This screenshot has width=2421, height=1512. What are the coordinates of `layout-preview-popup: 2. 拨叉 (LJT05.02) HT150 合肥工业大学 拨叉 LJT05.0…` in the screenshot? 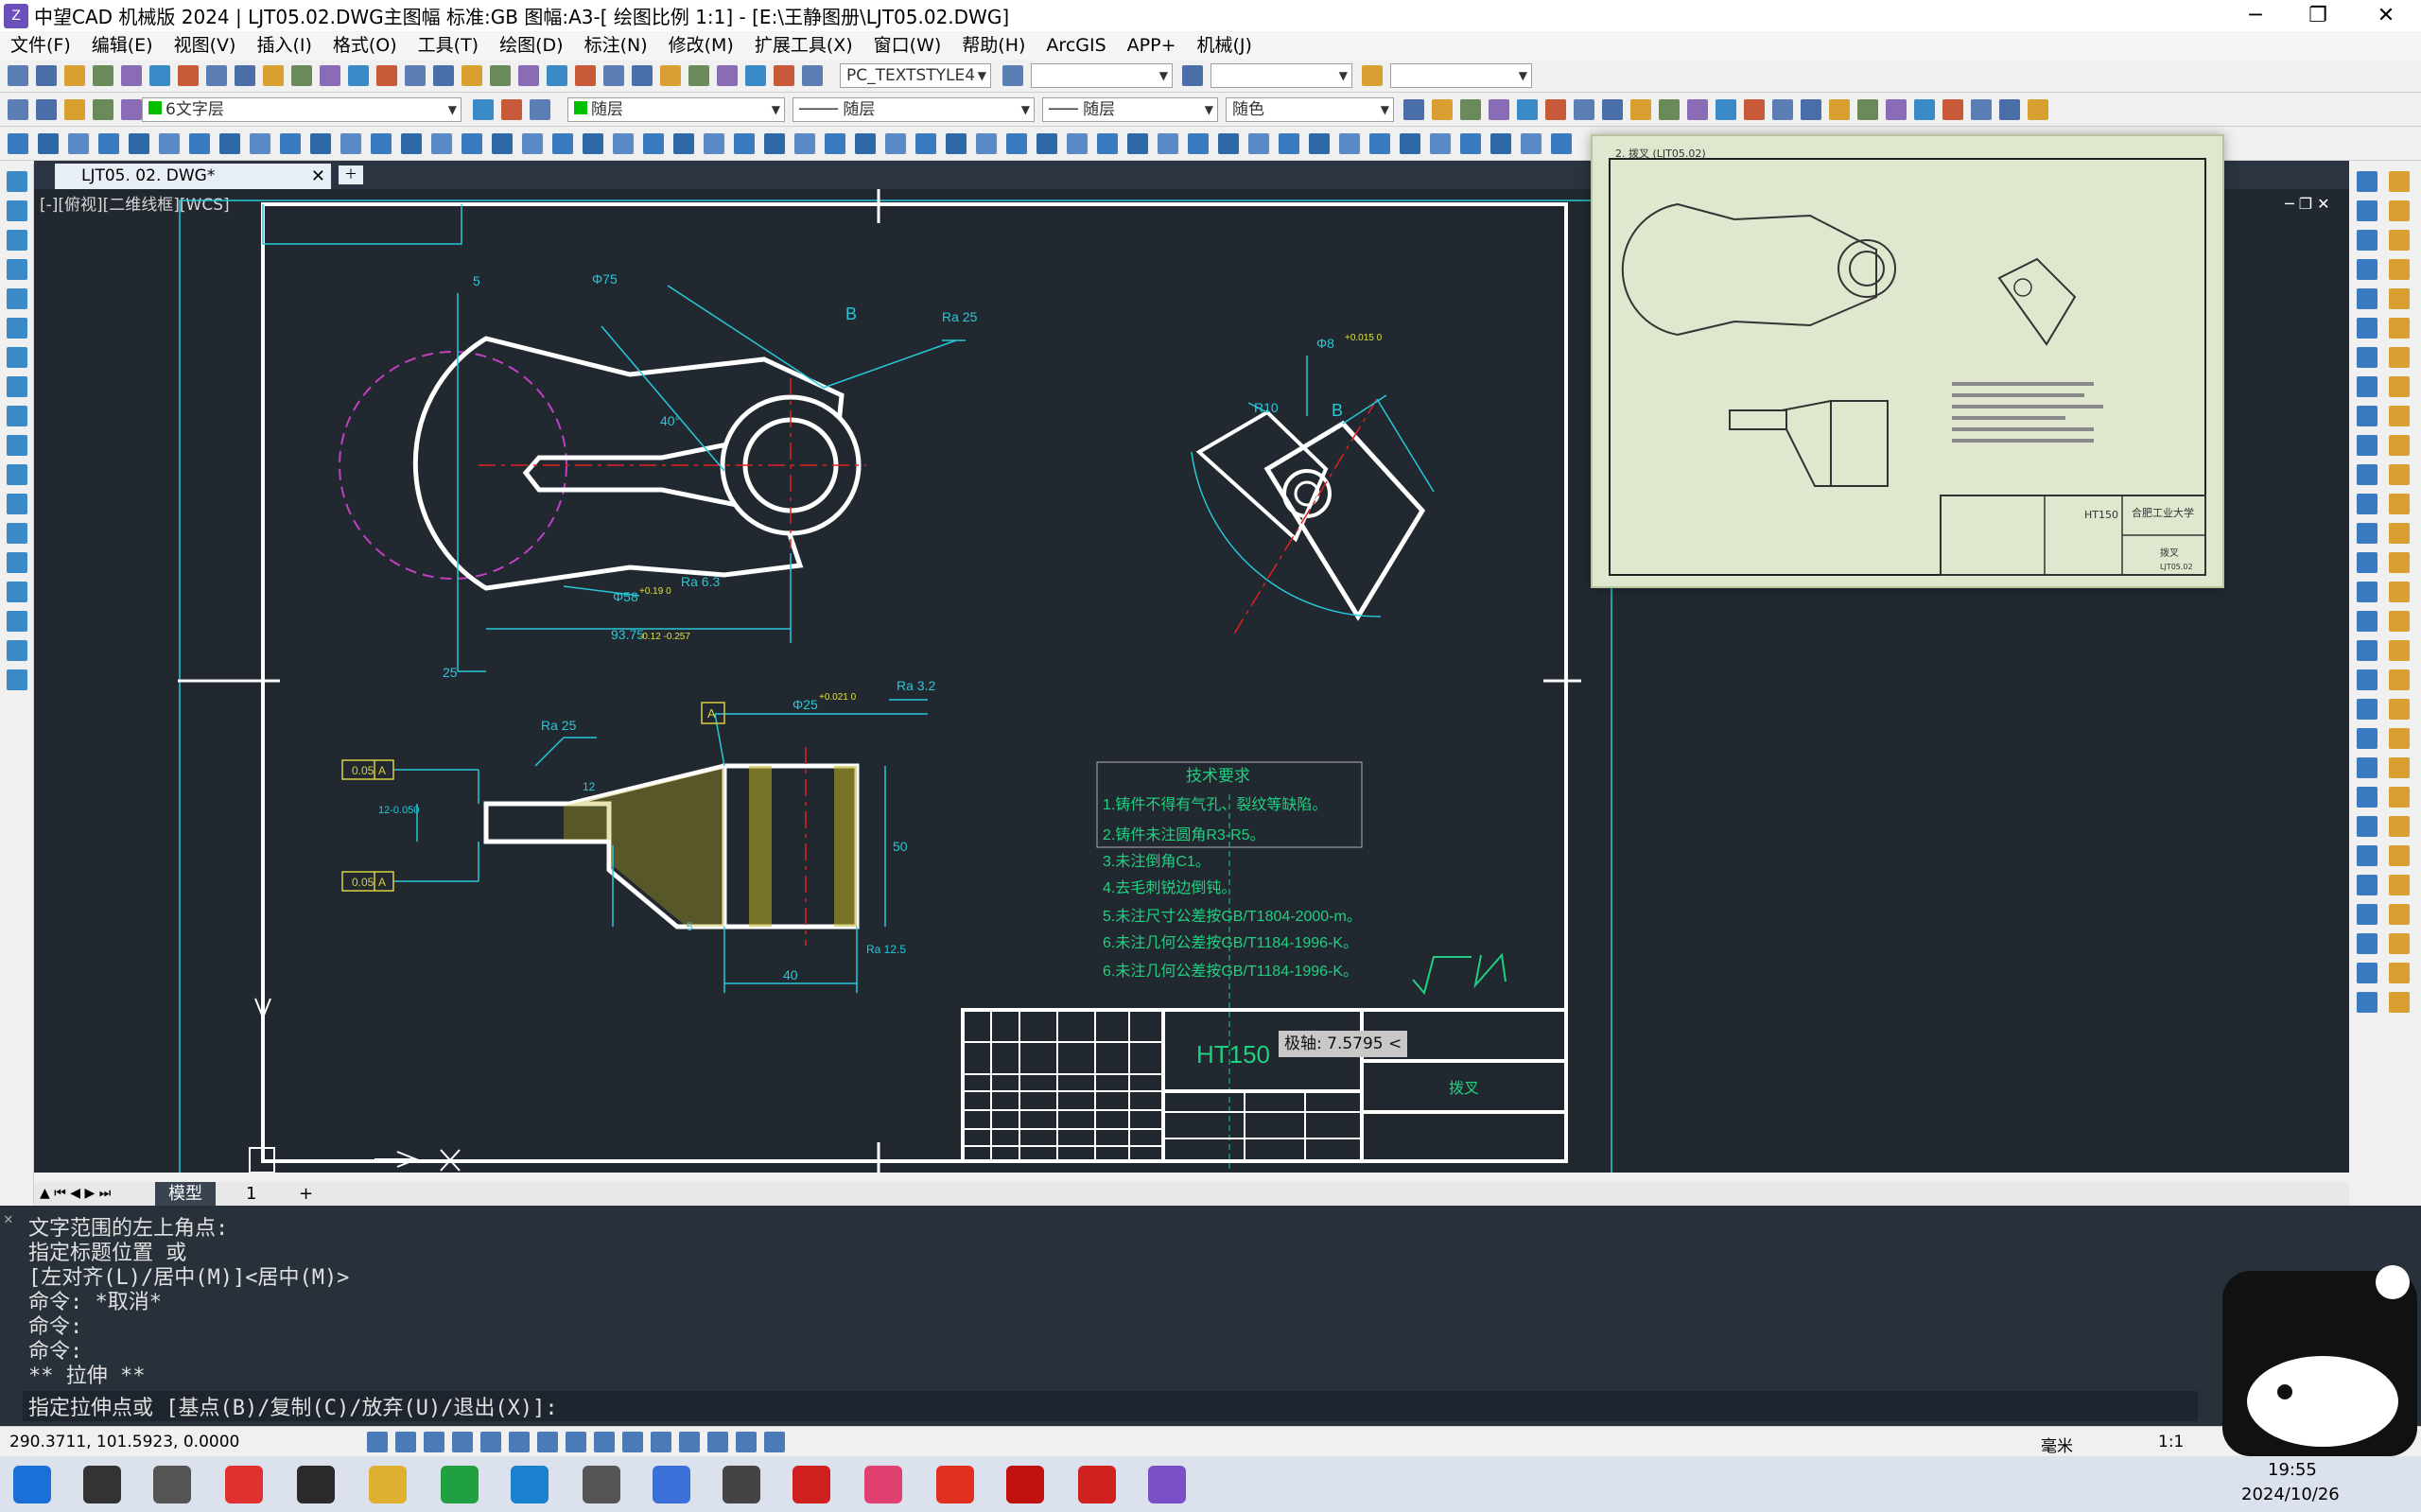 It's located at (1907, 361).